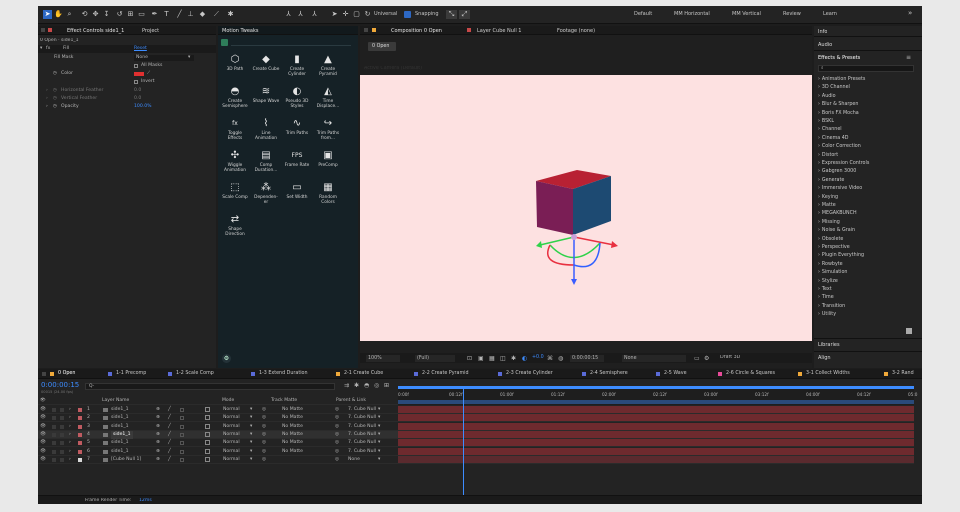  What do you see at coordinates (230, 14) in the screenshot?
I see `puppet-tool-icon: ✱` at bounding box center [230, 14].